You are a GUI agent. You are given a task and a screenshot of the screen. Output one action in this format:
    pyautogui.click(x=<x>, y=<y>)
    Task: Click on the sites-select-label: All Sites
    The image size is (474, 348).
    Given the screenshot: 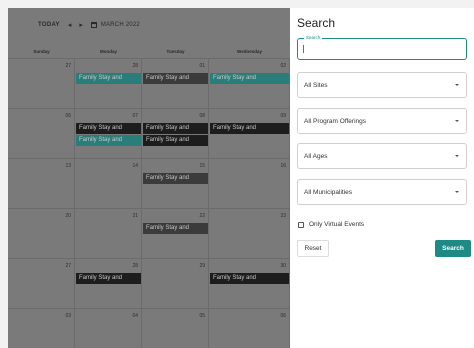 What is the action you would take?
    pyautogui.click(x=316, y=85)
    